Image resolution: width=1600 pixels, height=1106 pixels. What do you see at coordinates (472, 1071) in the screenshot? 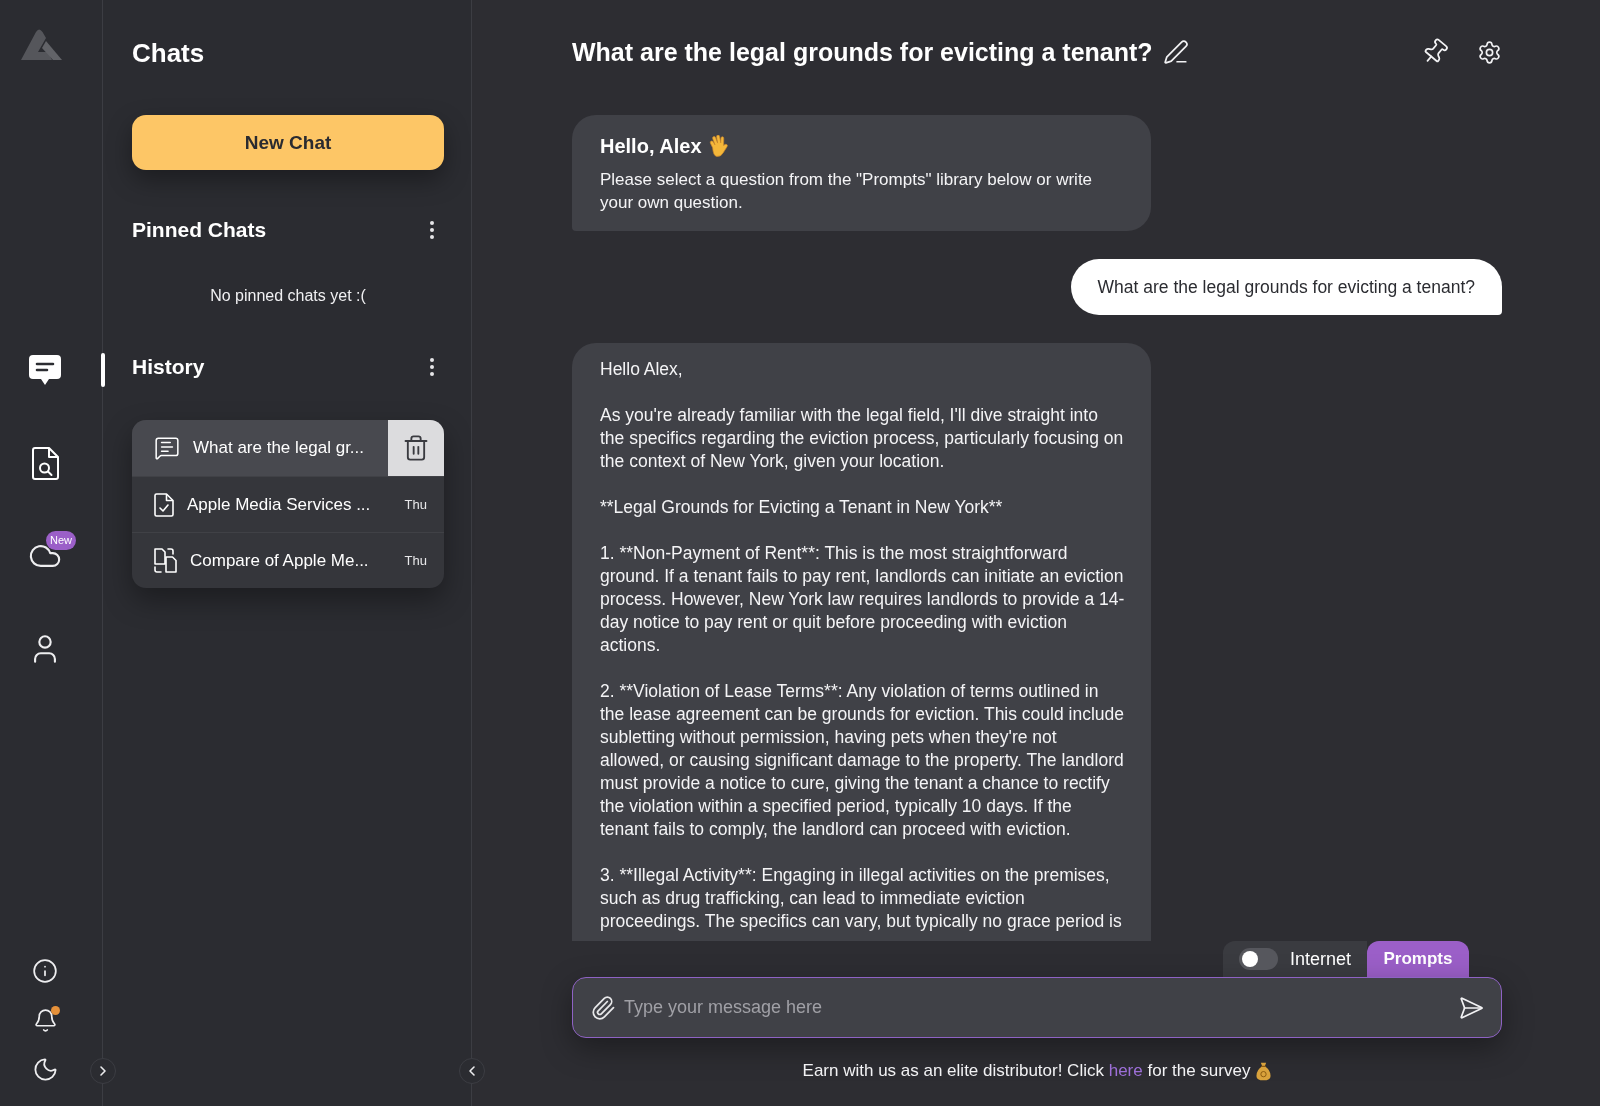
I see `collapse-button` at bounding box center [472, 1071].